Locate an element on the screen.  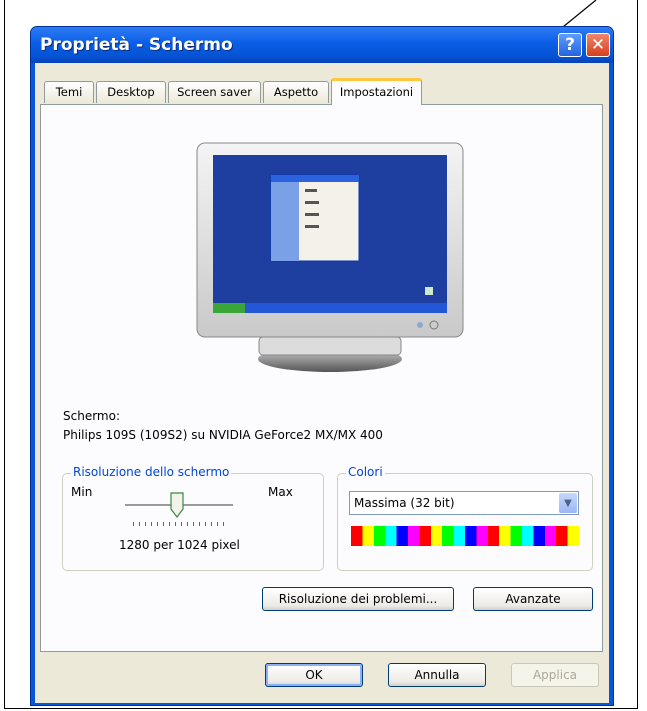
close-button: ✕ is located at coordinates (598, 45).